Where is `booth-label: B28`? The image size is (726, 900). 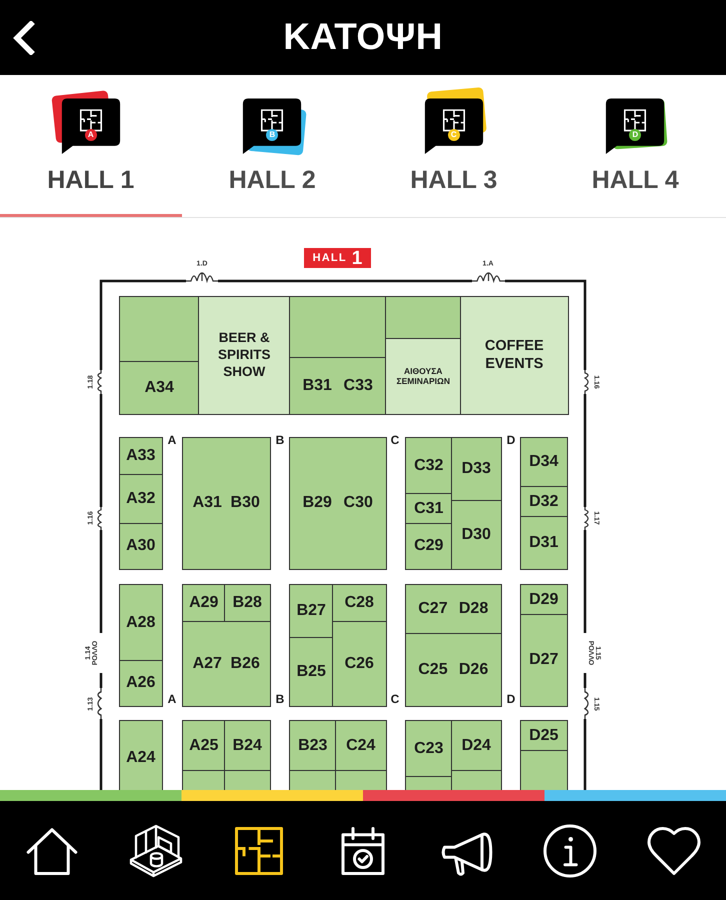
booth-label: B28 is located at coordinates (247, 603).